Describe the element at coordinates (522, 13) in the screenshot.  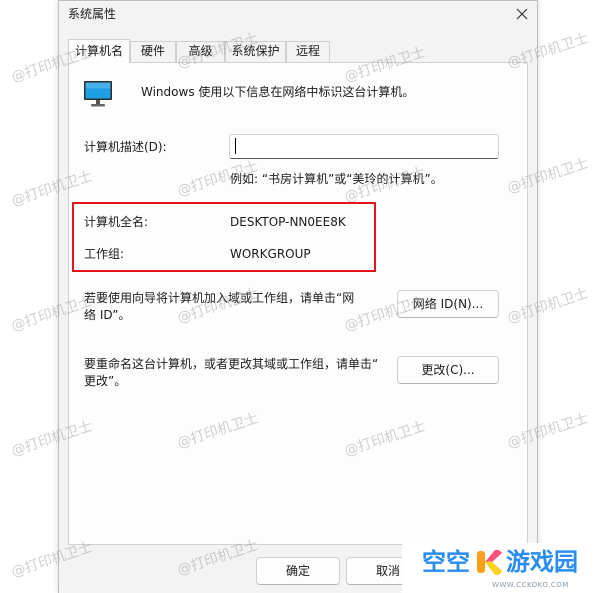
I see `close-icon` at that location.